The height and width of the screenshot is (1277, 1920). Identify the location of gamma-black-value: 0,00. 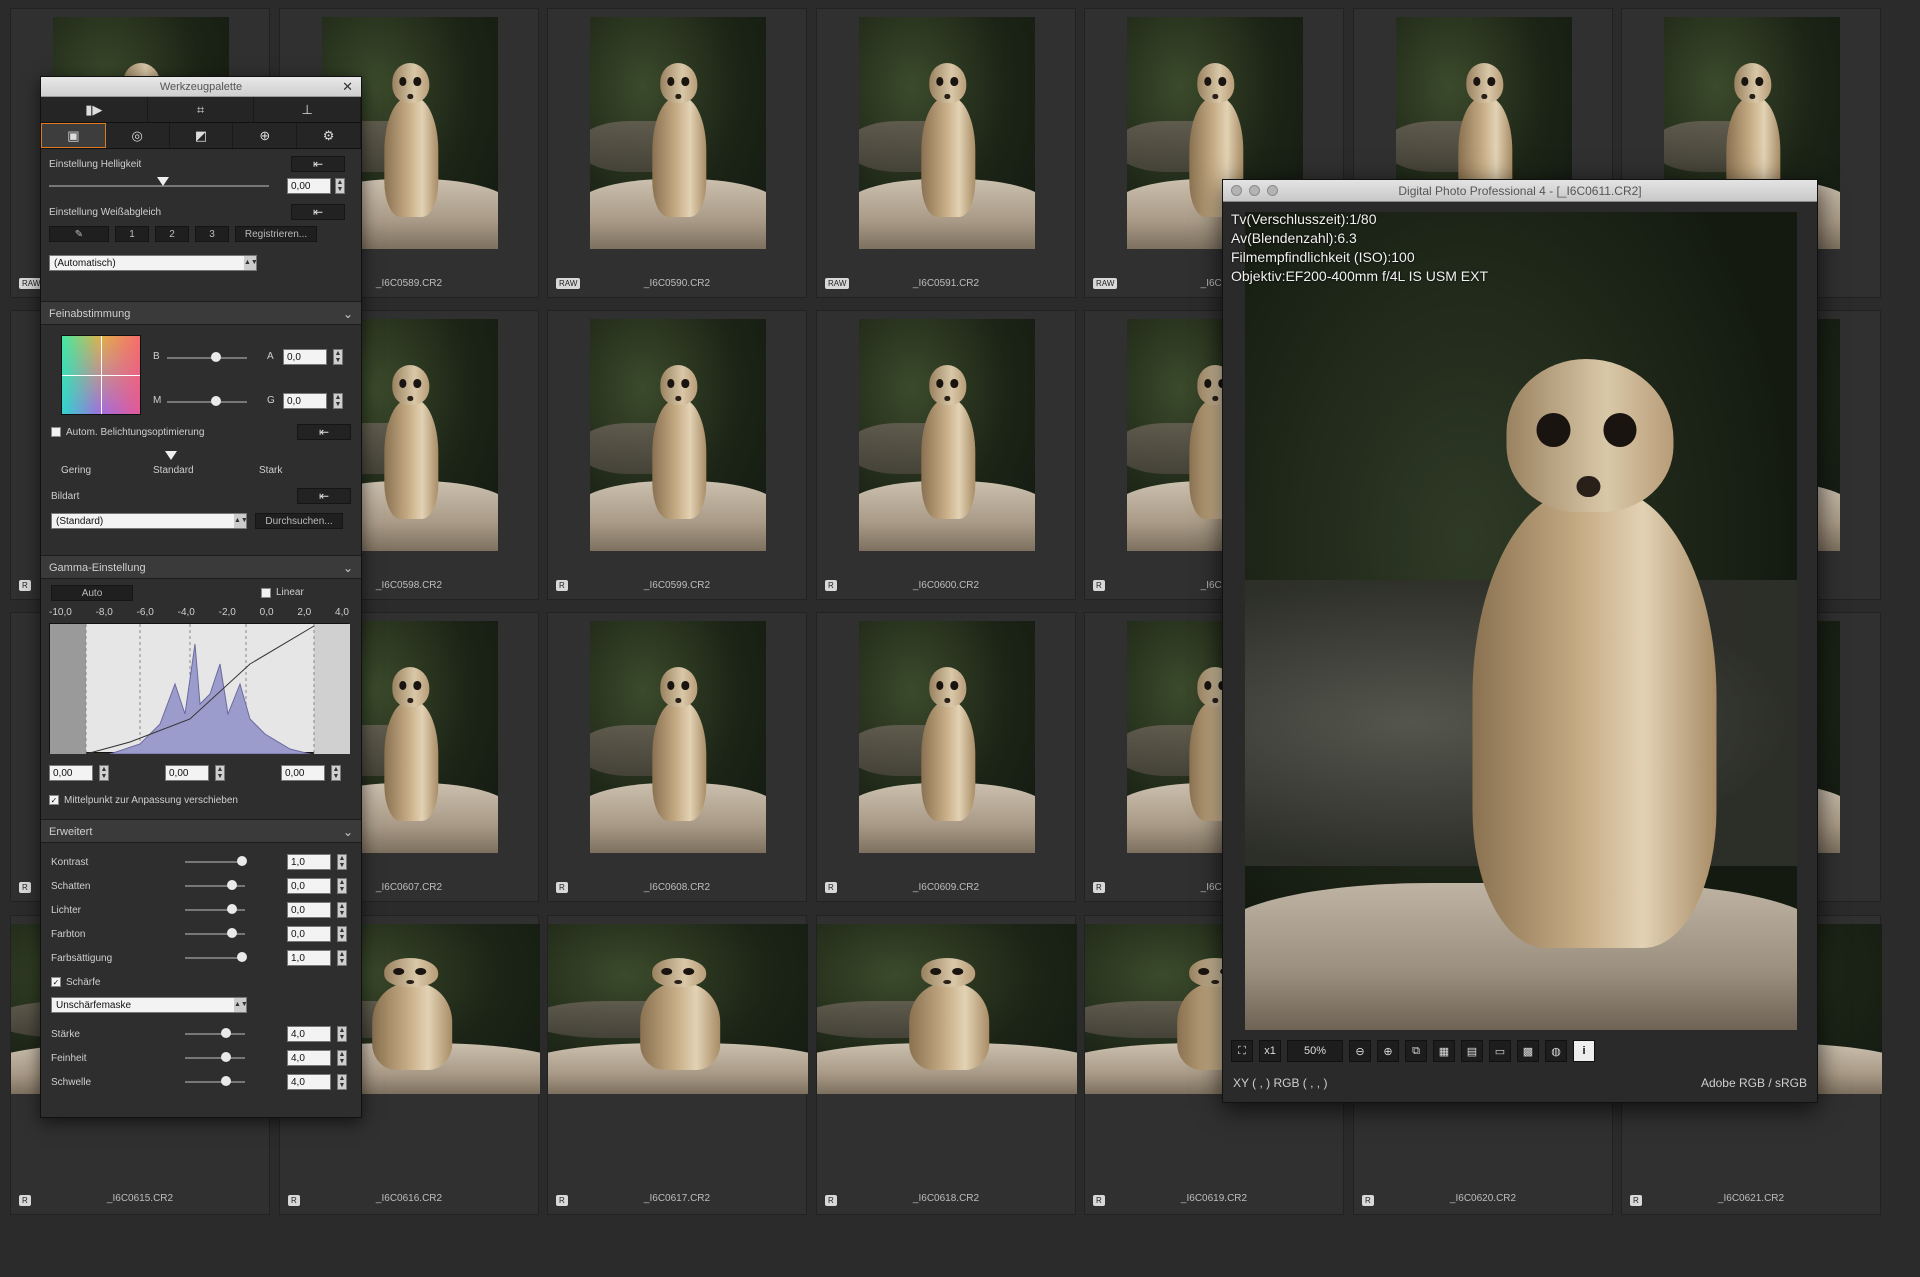
(71, 773).